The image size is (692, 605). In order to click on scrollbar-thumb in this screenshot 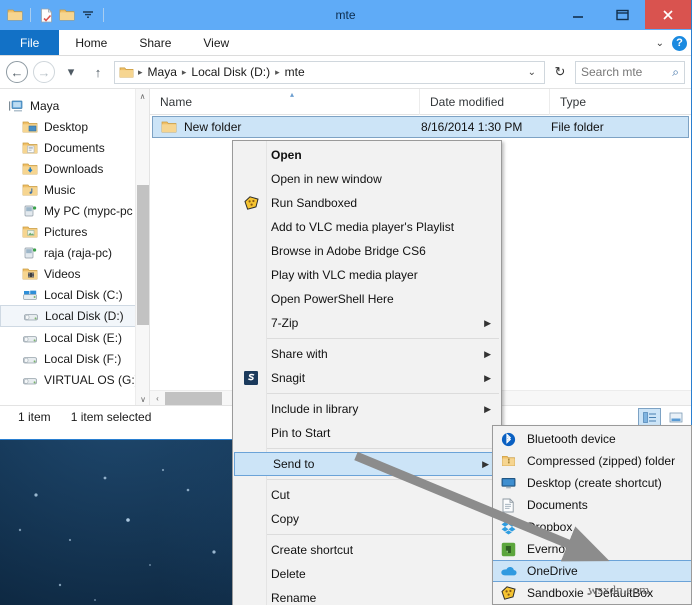, I will do `click(143, 255)`.